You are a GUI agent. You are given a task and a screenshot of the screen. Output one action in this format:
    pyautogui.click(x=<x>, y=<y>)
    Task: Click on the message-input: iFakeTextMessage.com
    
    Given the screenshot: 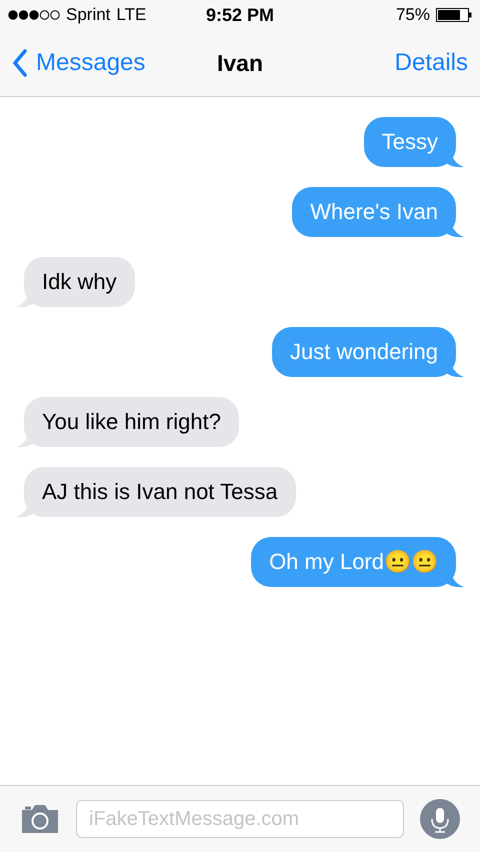 What is the action you would take?
    pyautogui.click(x=240, y=819)
    